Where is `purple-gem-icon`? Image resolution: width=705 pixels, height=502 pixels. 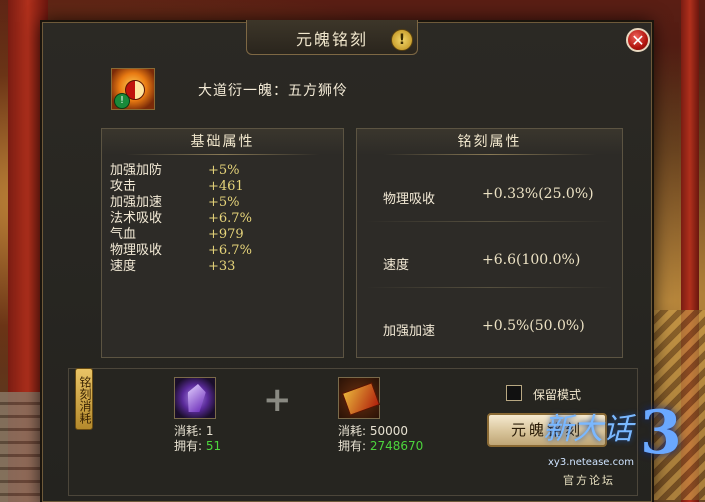
purple-gem-icon is located at coordinates (195, 398).